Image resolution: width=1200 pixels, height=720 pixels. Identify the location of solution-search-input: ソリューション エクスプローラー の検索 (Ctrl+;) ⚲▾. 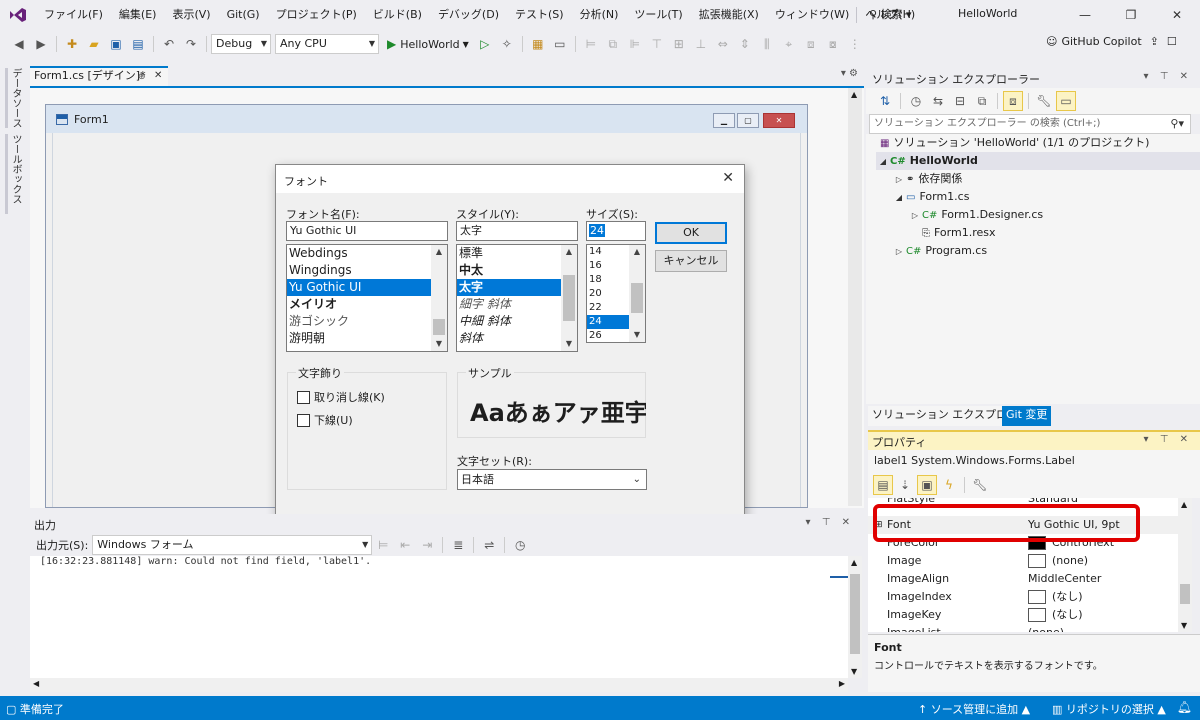
(1030, 124).